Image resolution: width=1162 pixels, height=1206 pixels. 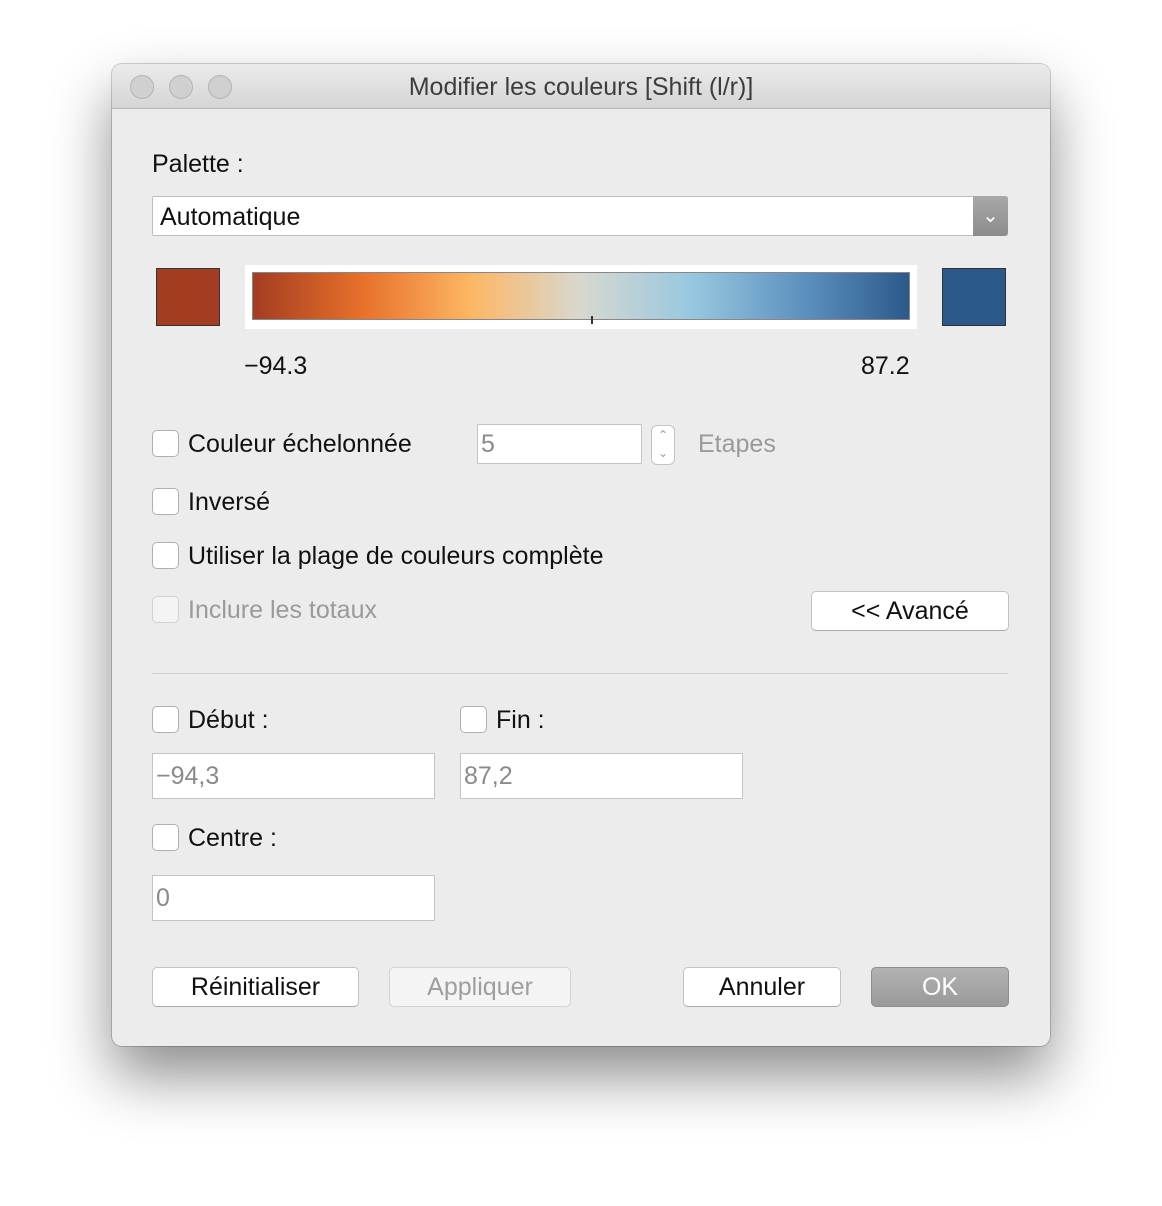 What do you see at coordinates (885, 366) in the screenshot?
I see `range-max-label: 87.2` at bounding box center [885, 366].